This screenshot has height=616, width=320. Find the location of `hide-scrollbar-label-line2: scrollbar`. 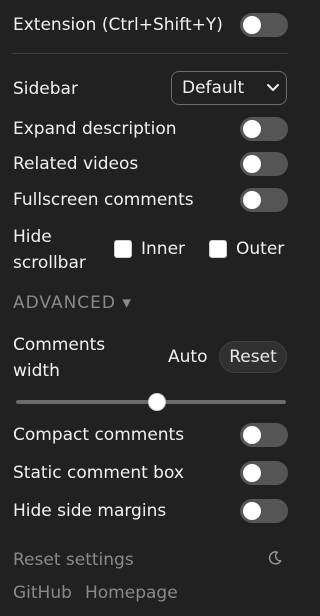

hide-scrollbar-label-line2: scrollbar is located at coordinates (49, 263).